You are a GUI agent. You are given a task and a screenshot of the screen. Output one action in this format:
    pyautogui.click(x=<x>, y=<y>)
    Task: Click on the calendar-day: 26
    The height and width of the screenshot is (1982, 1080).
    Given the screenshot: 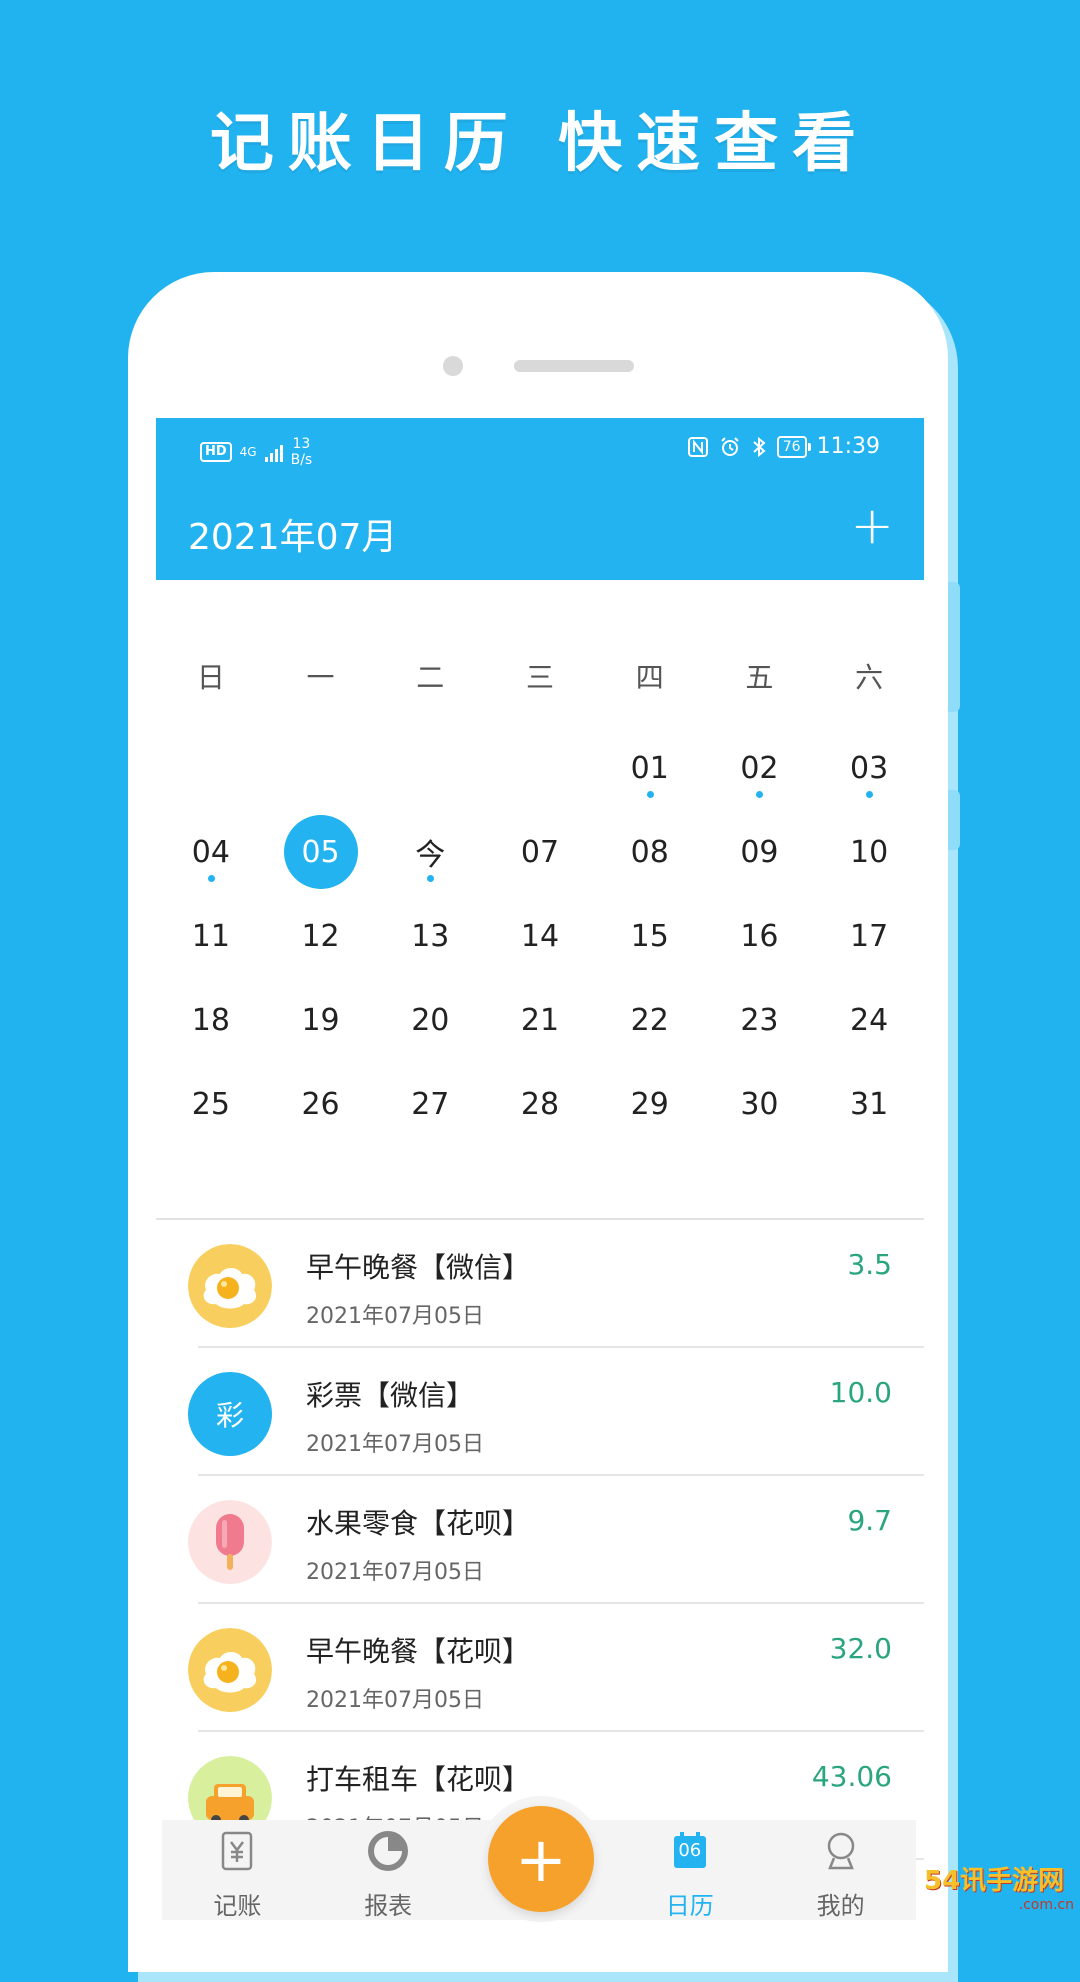 What is the action you would take?
    pyautogui.click(x=321, y=1104)
    